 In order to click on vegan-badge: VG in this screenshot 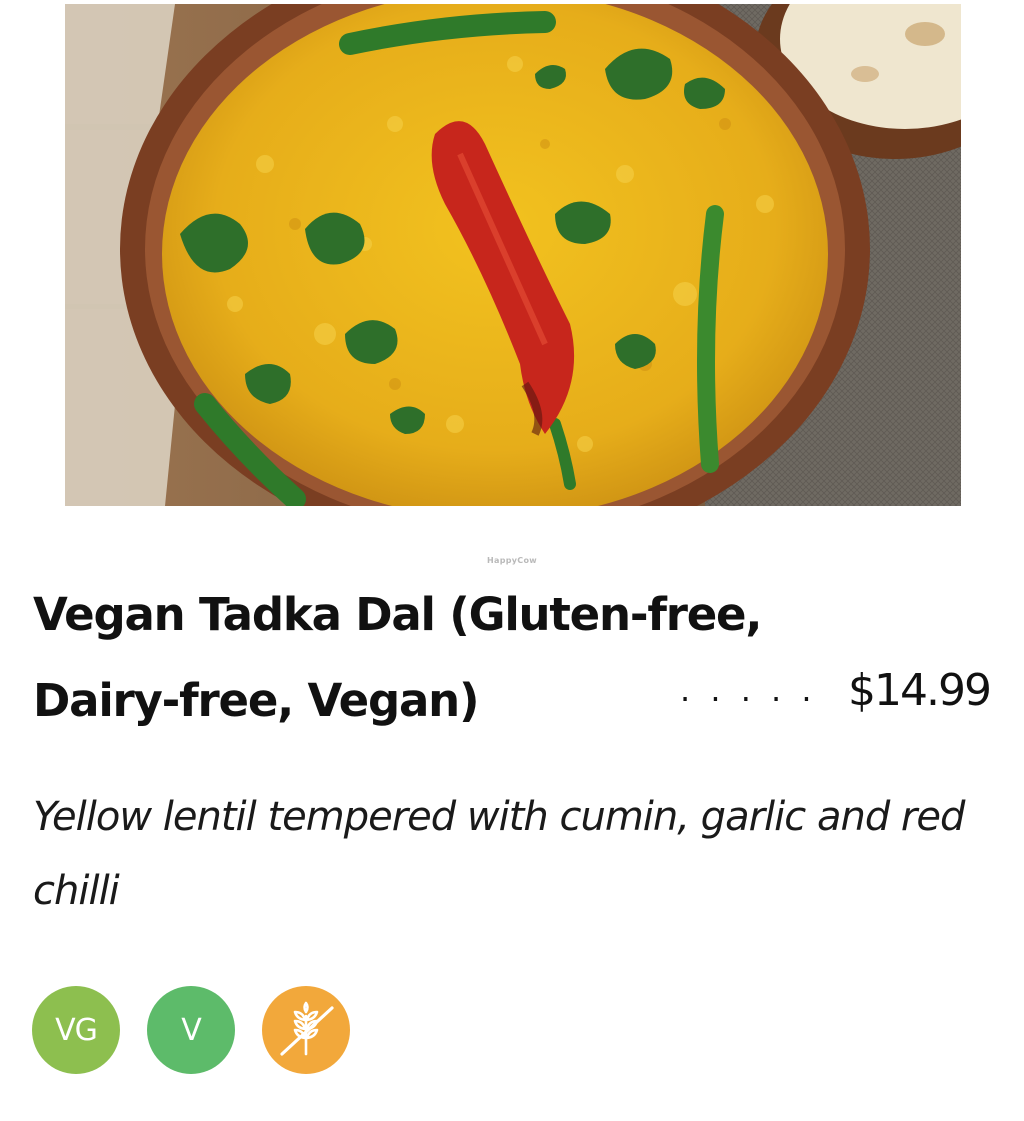, I will do `click(76, 1030)`.